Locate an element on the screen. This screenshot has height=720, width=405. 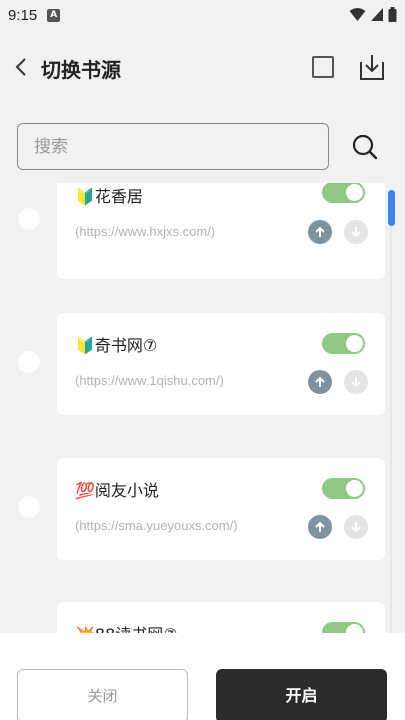
search-button is located at coordinates (365, 147).